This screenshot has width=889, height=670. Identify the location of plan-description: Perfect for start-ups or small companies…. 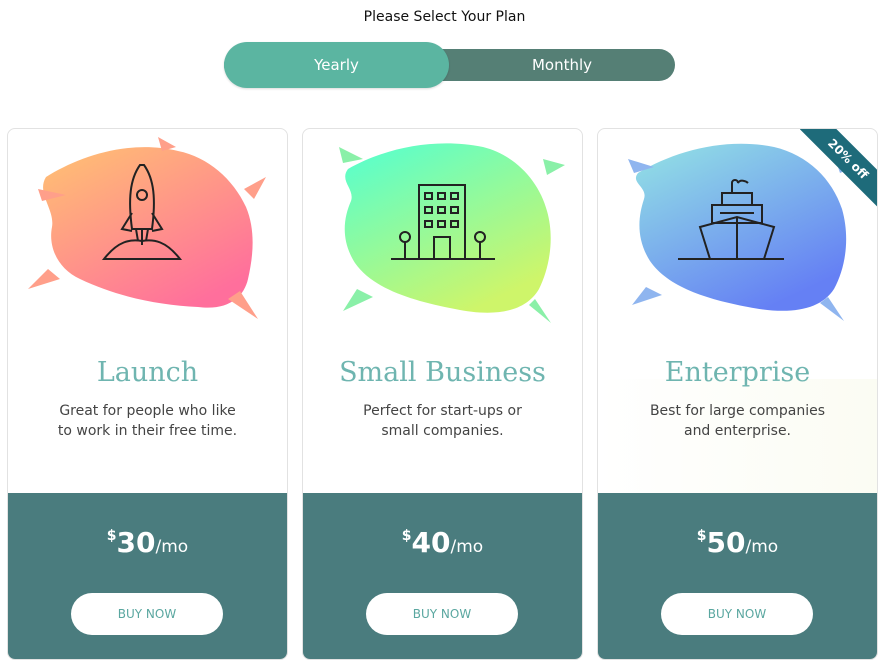
(442, 421).